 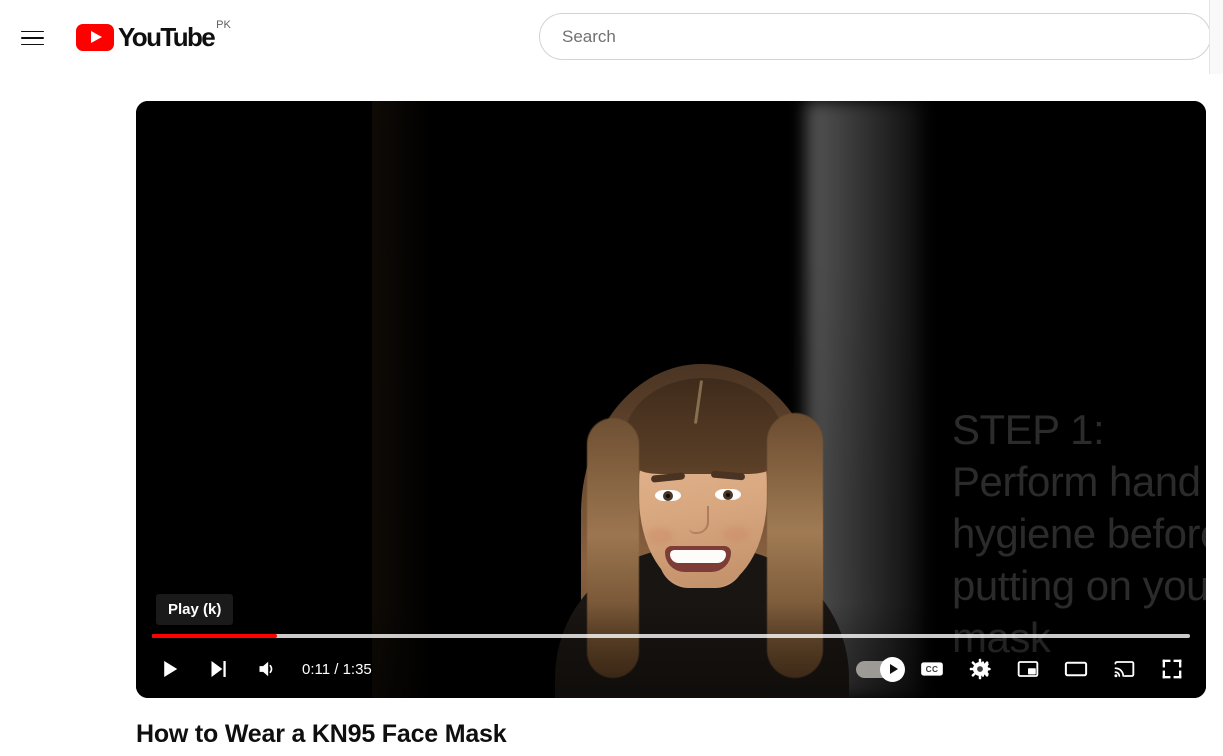 I want to click on progress-bar, so click(x=671, y=636).